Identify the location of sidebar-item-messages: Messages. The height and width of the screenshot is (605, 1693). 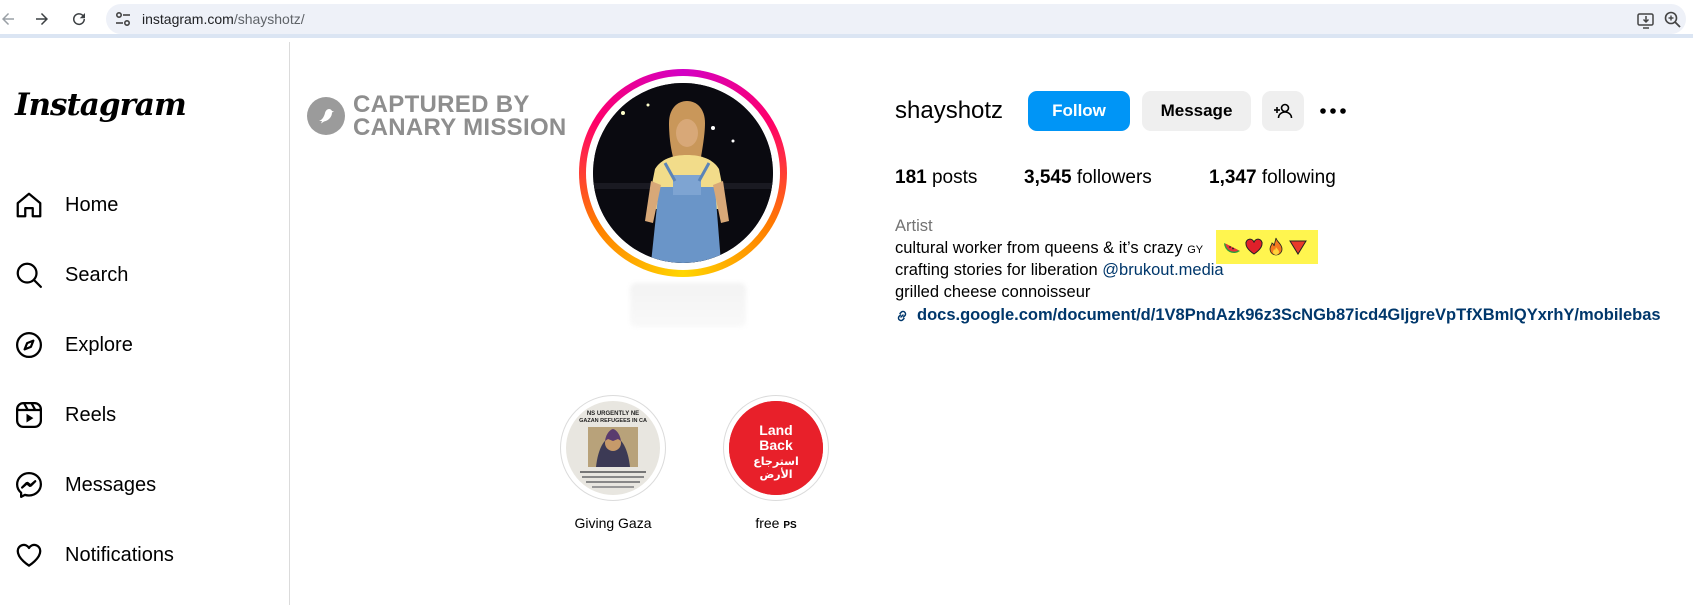
(85, 485).